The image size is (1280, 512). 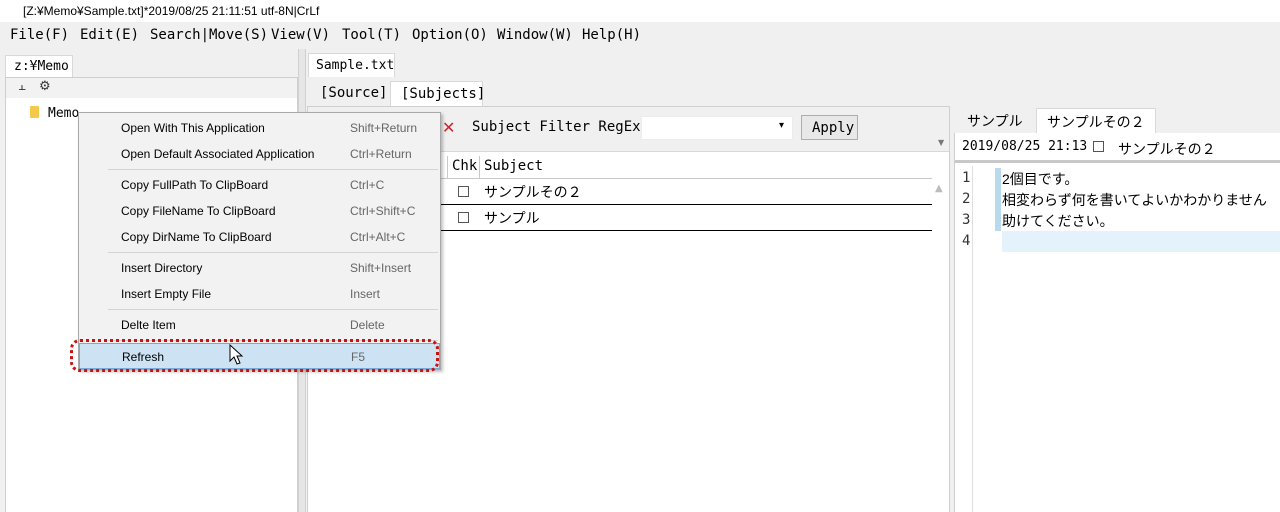 I want to click on row-subject: サンプル, so click(x=512, y=218).